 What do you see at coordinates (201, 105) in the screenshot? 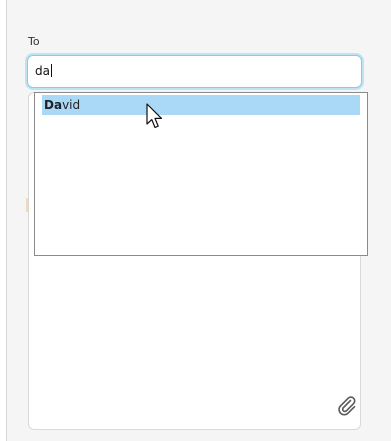
I see `autocomplete-item: David` at bounding box center [201, 105].